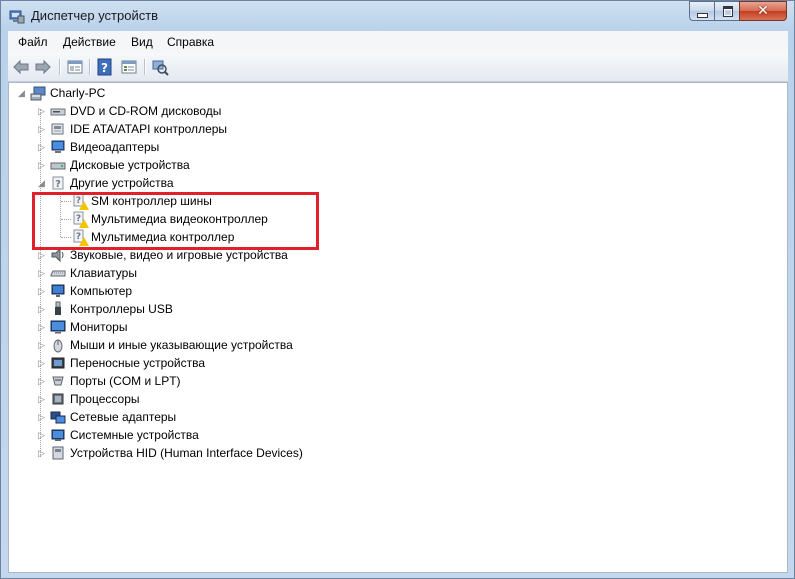  Describe the element at coordinates (398, 42) in the screenshot. I see `menu-bar: Файл Действие Вид Справка` at that location.